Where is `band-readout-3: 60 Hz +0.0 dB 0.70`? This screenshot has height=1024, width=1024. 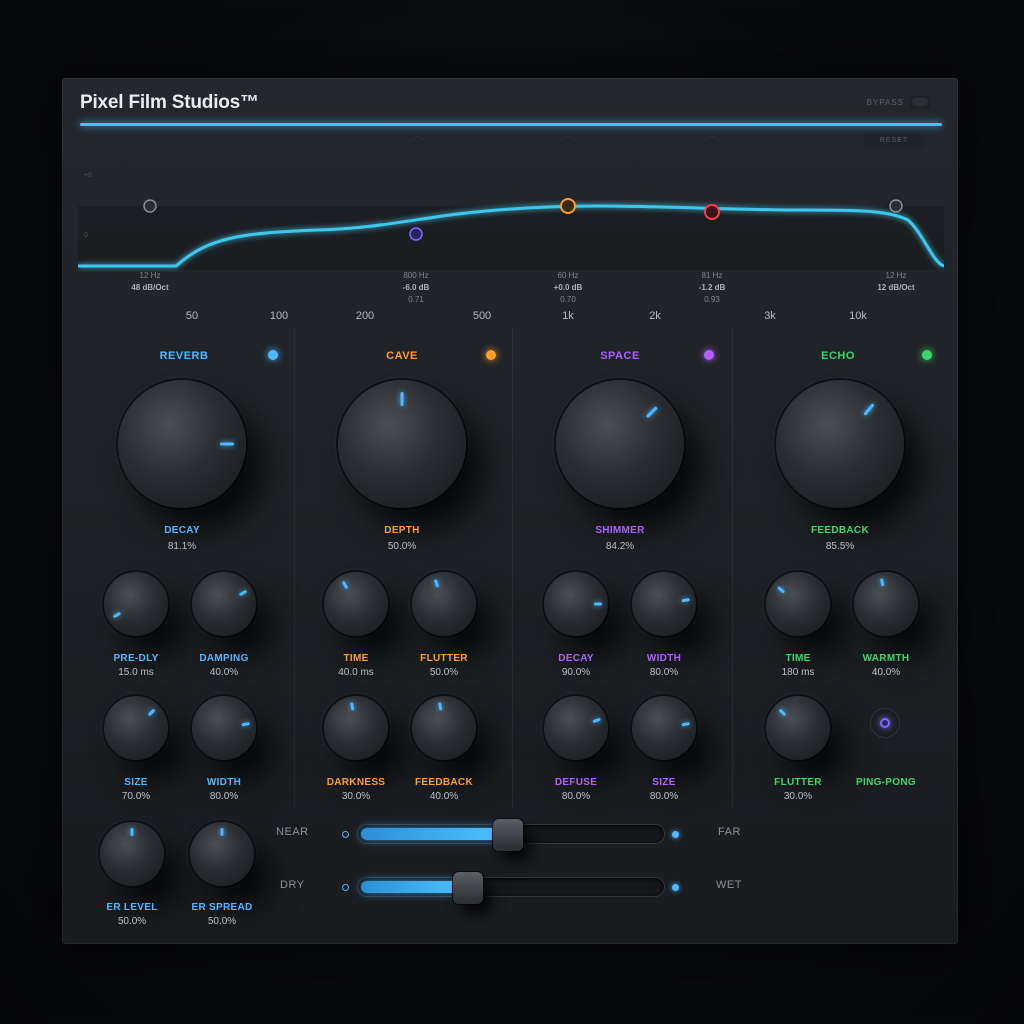
band-readout-3: 60 Hz +0.0 dB 0.70 is located at coordinates (568, 287).